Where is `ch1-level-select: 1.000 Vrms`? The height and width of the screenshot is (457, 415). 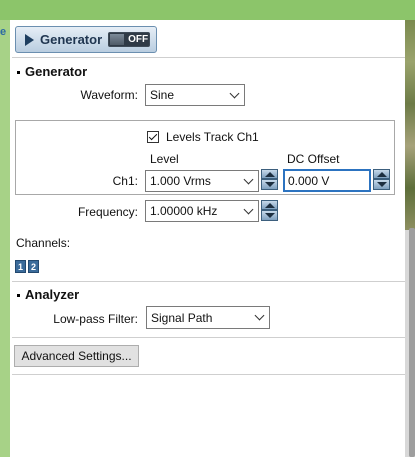
ch1-level-select: 1.000 Vrms is located at coordinates (202, 181).